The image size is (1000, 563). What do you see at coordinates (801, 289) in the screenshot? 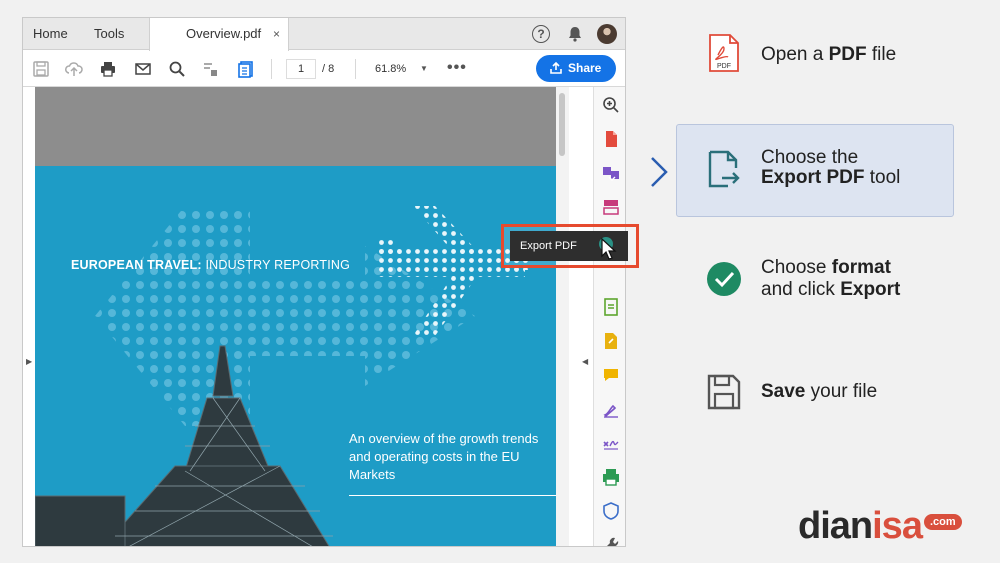
I see `step-3-line2-pre: and click` at bounding box center [801, 289].